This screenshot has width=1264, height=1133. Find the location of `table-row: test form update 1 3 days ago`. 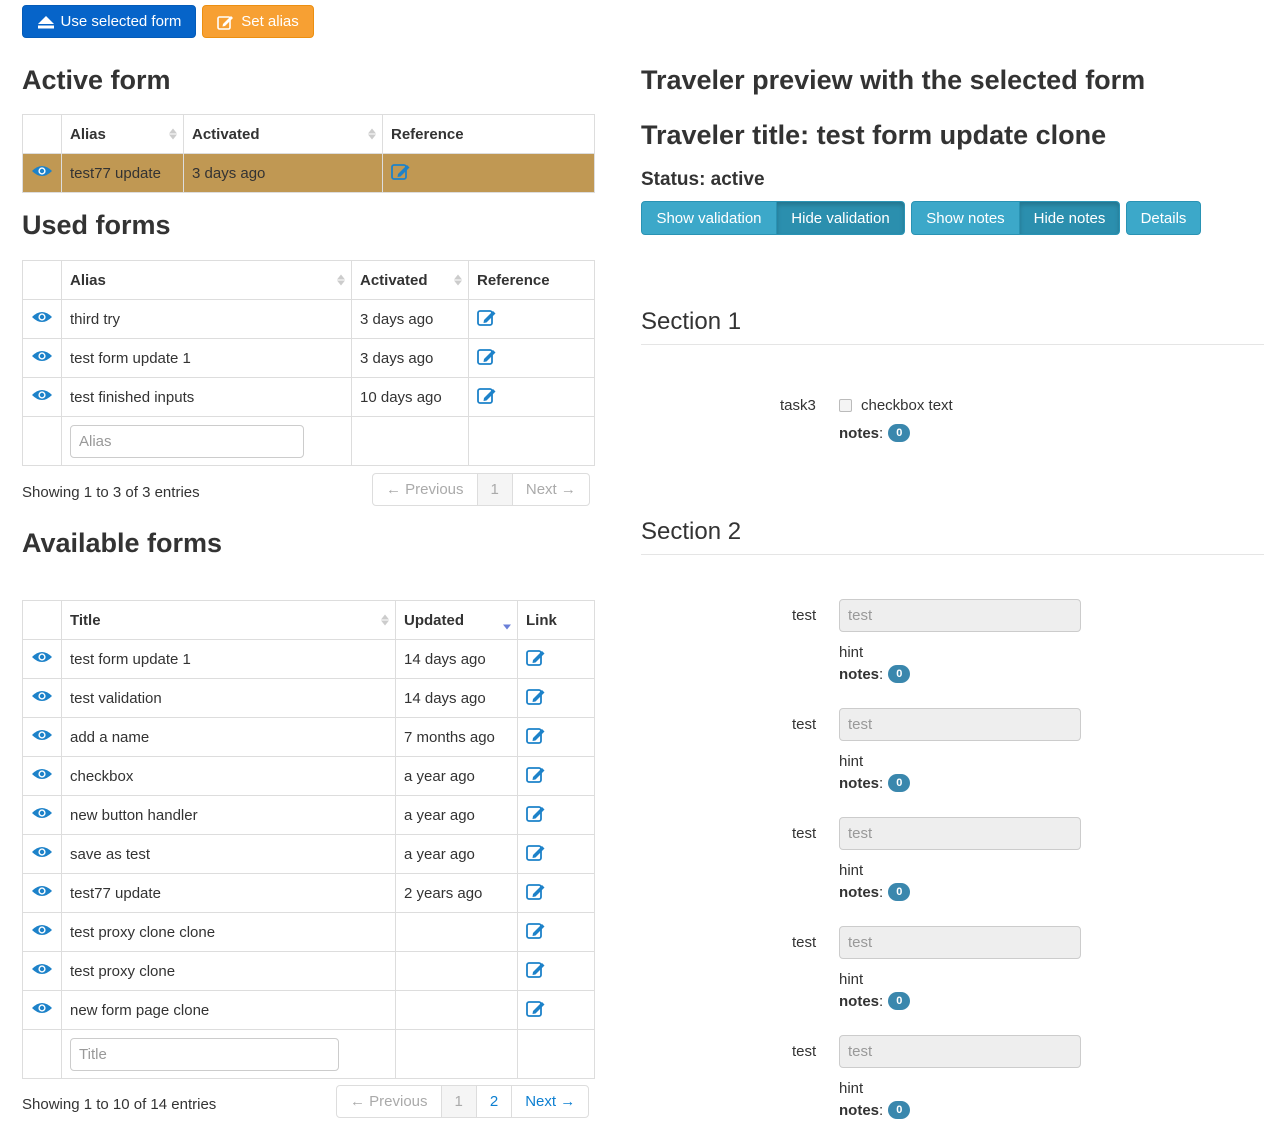

table-row: test form update 1 3 days ago is located at coordinates (308, 358).